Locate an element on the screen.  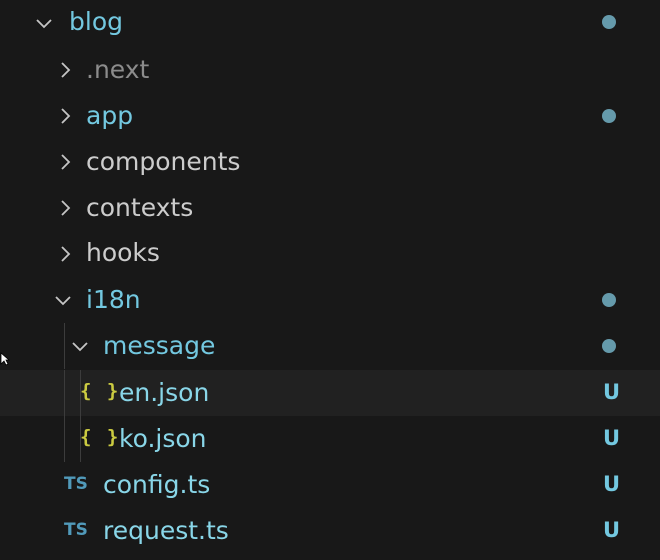
tree-item-en-json: { } en.json U is located at coordinates (330, 393).